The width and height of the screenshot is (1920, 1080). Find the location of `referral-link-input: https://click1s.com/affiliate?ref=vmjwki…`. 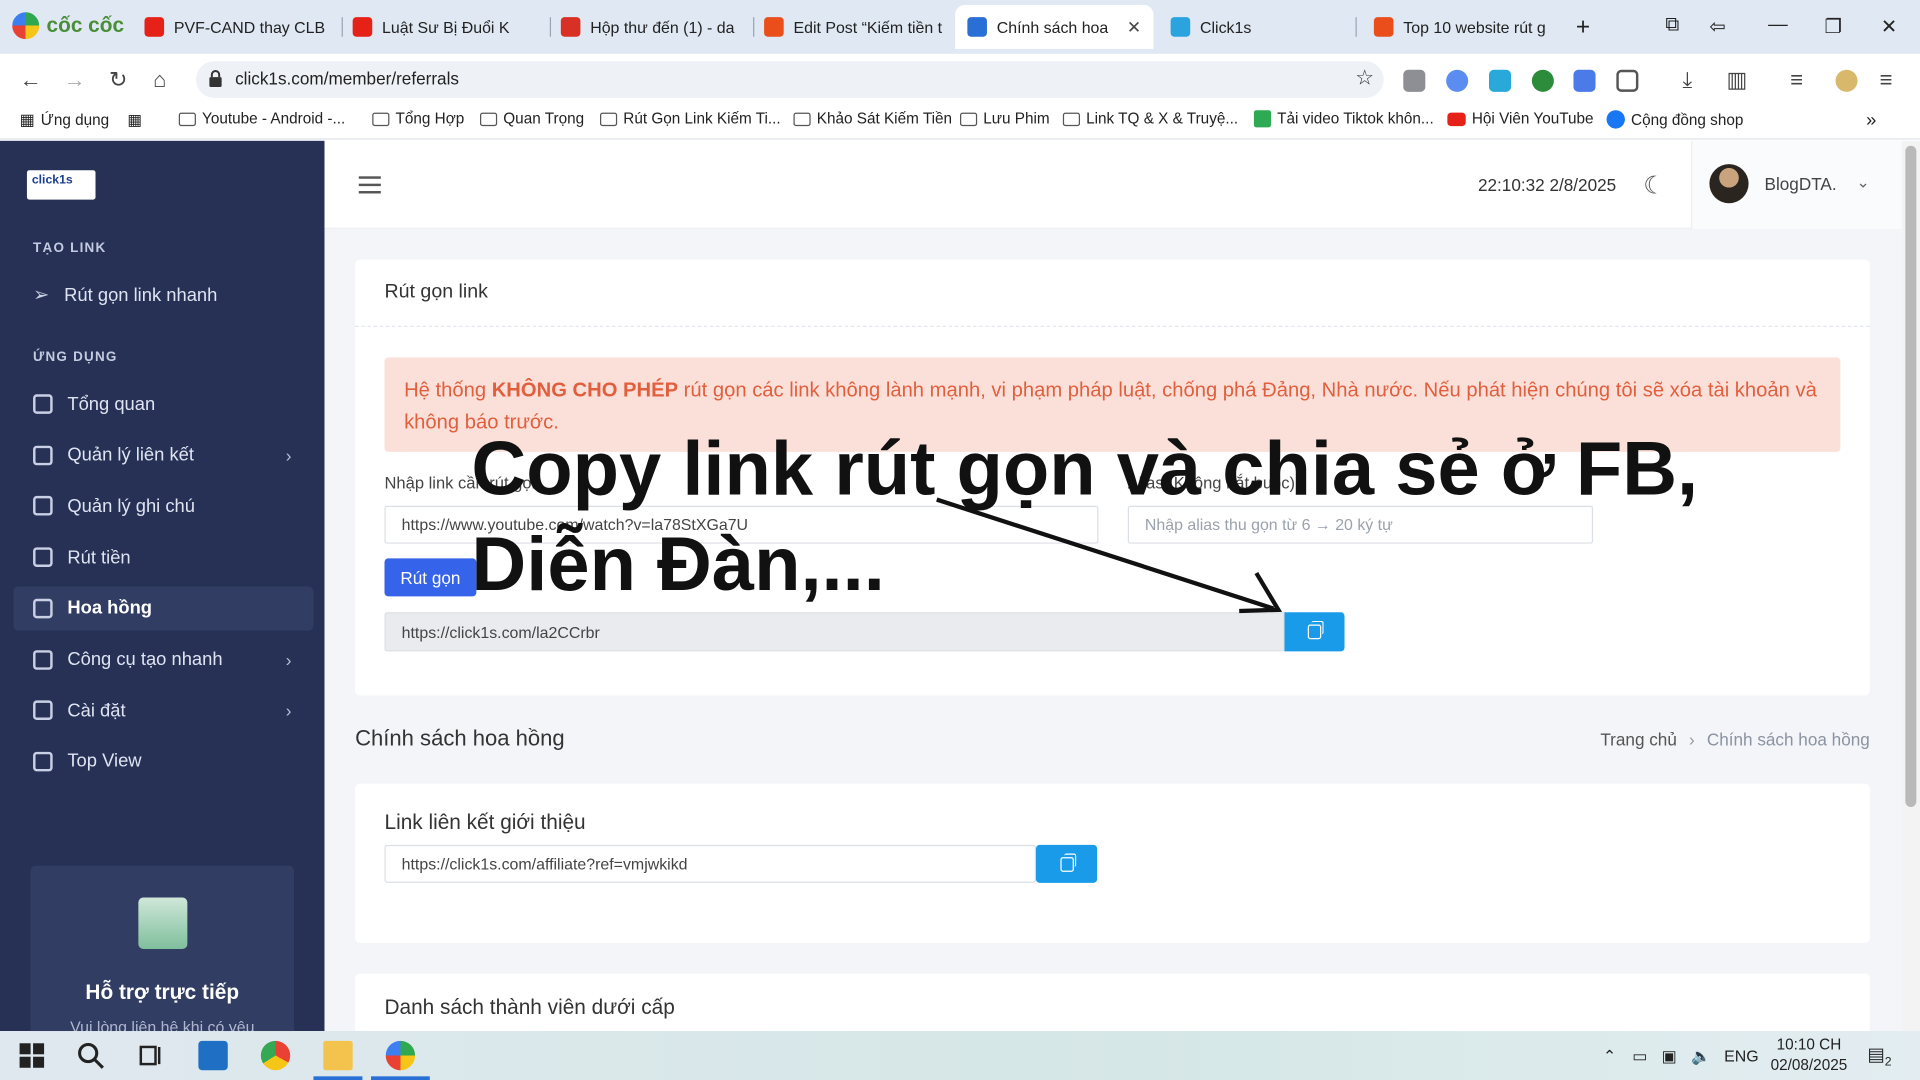

referral-link-input: https://click1s.com/affiliate?ref=vmjwki… is located at coordinates (710, 863).